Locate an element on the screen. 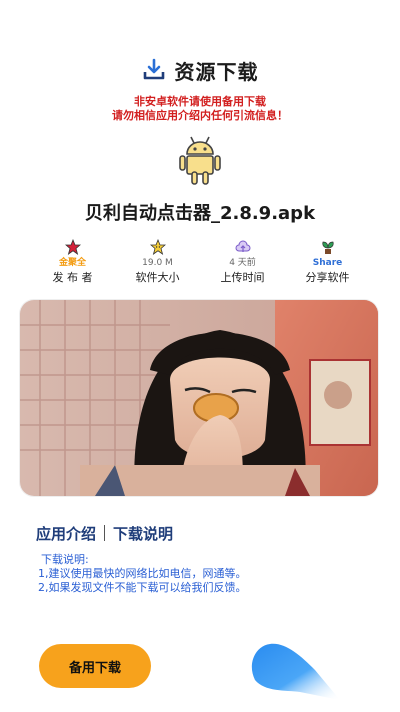  download-button is located at coordinates (295, 670).